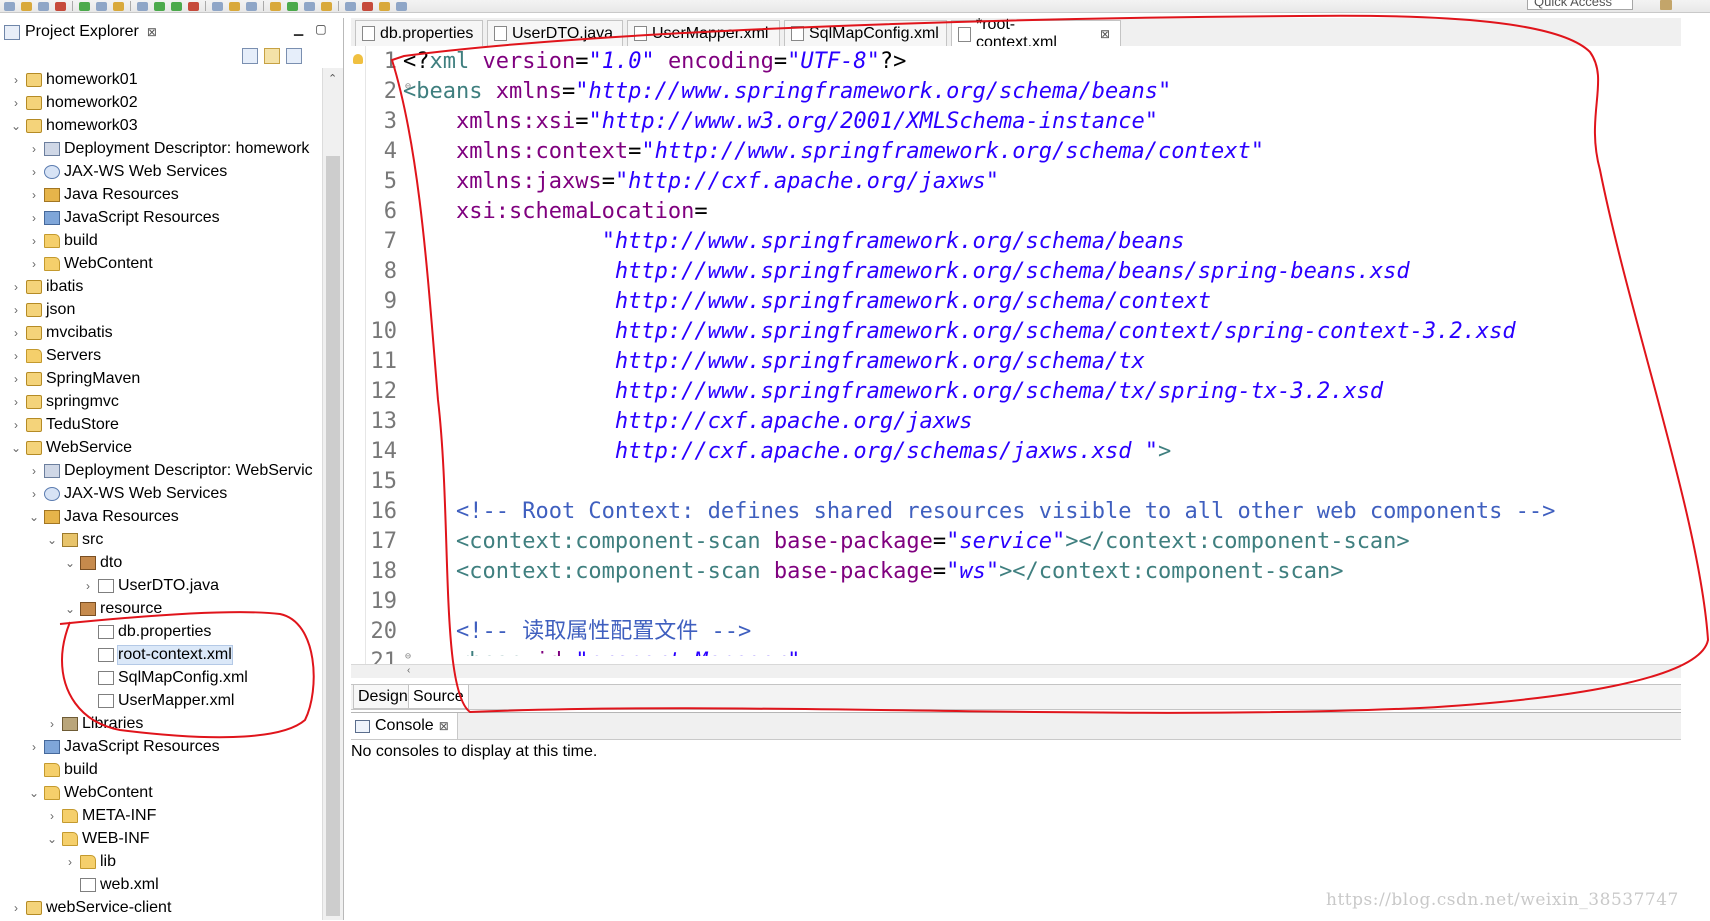 The width and height of the screenshot is (1710, 921). Describe the element at coordinates (298, 29) in the screenshot. I see `minimize-icon: ▁` at that location.